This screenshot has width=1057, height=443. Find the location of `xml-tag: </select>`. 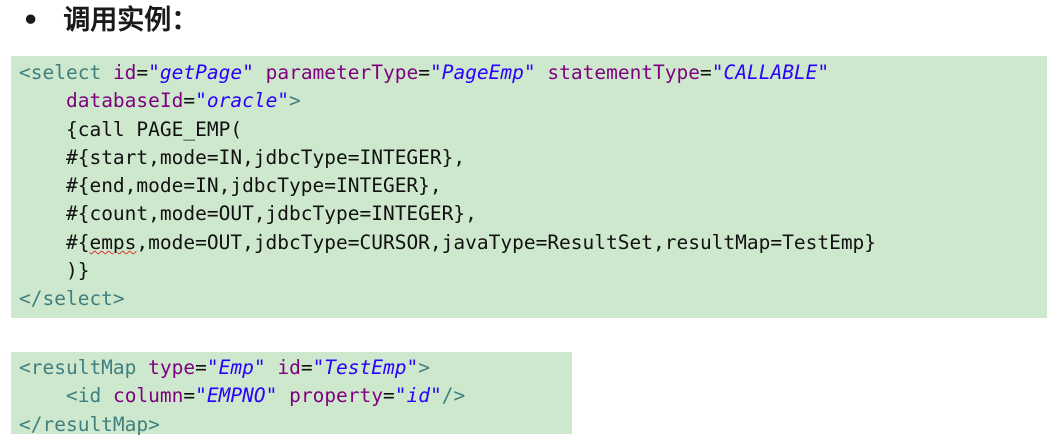

xml-tag: </select> is located at coordinates (72, 299).